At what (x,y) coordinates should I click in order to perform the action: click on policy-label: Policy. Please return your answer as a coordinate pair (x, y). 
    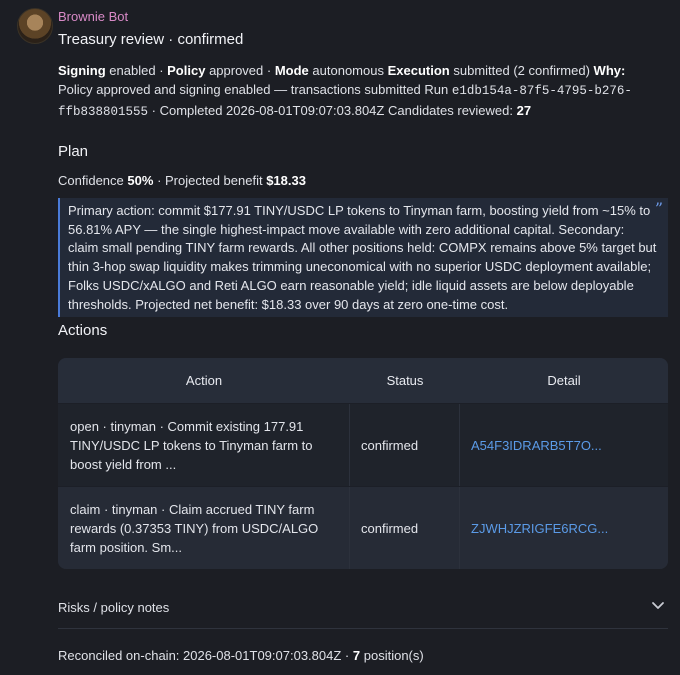
    Looking at the image, I should click on (186, 70).